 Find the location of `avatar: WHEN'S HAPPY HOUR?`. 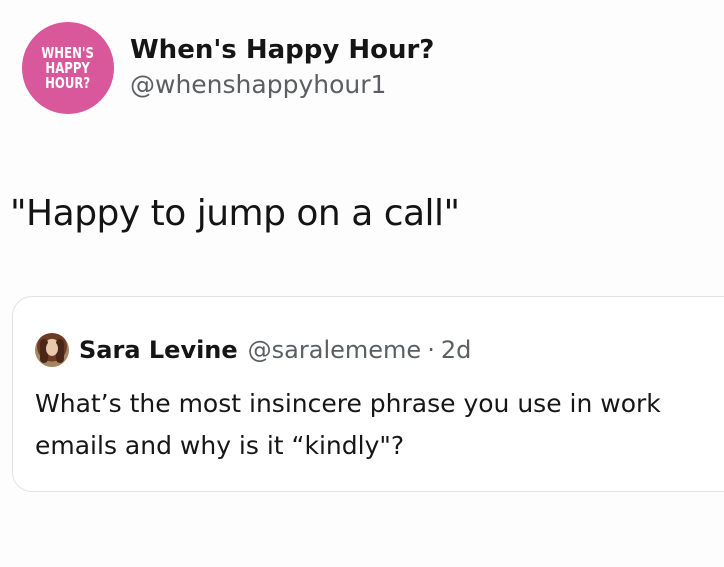

avatar: WHEN'S HAPPY HOUR? is located at coordinates (68, 68).